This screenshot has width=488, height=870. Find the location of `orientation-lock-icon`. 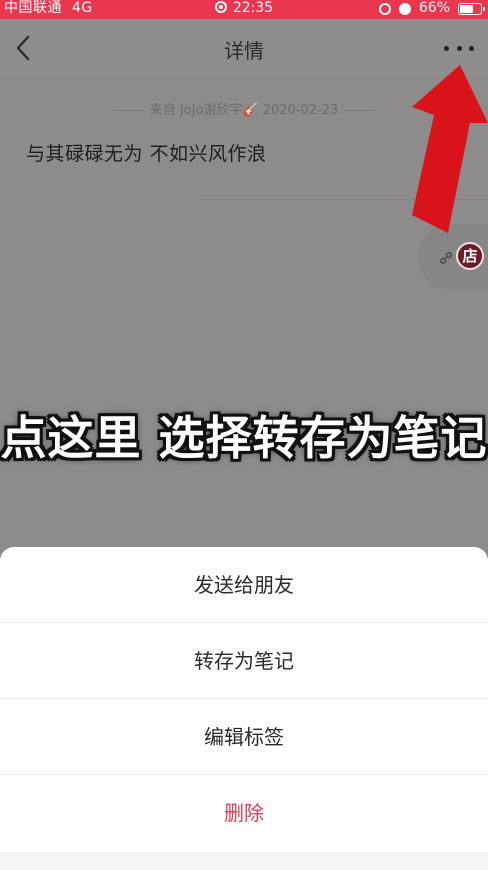

orientation-lock-icon is located at coordinates (384, 8).